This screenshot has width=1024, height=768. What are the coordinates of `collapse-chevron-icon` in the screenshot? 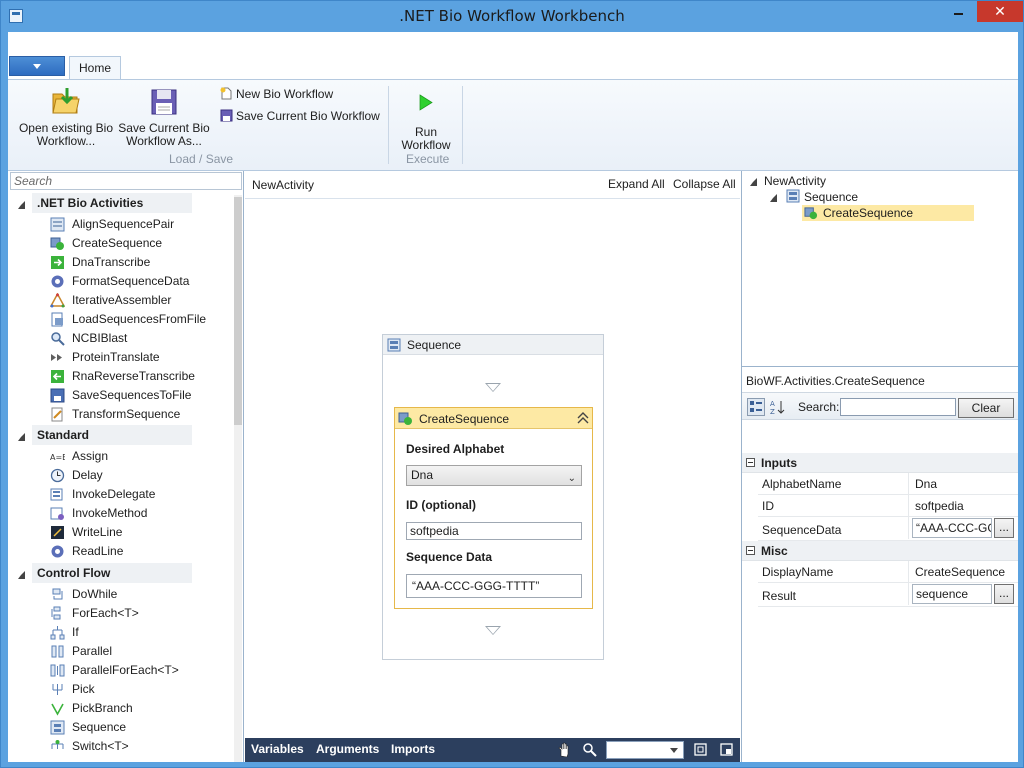 It's located at (583, 418).